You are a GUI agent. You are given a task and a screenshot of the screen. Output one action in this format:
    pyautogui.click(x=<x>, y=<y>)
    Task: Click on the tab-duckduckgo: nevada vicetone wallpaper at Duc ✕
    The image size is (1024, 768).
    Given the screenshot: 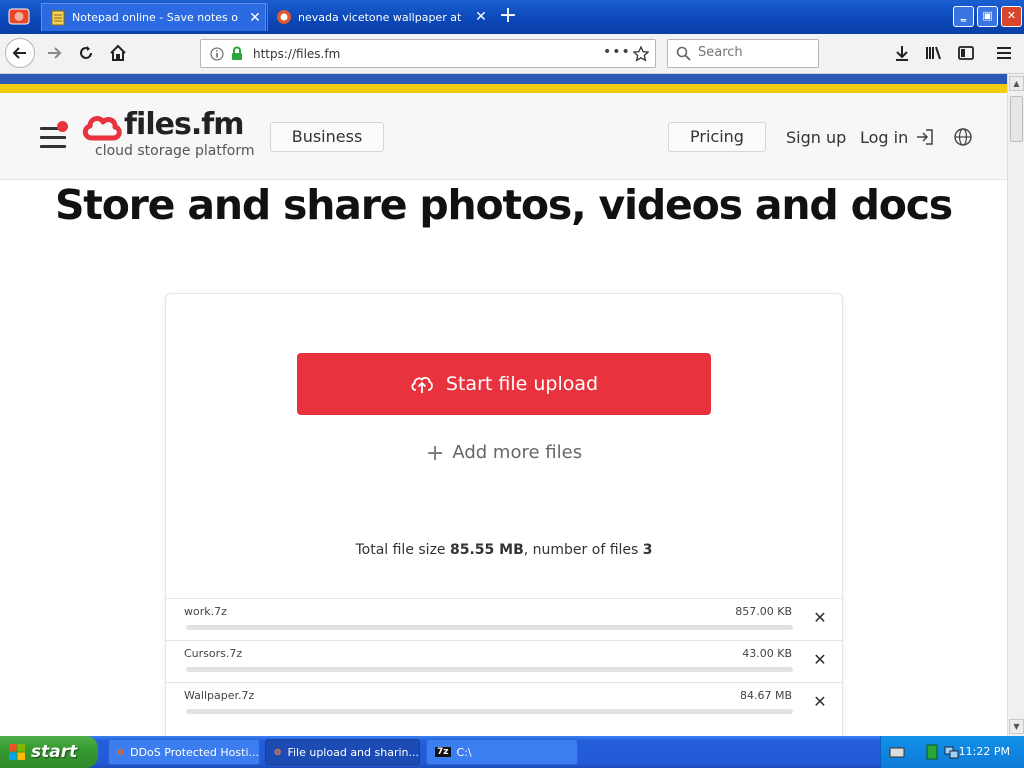 What is the action you would take?
    pyautogui.click(x=379, y=17)
    